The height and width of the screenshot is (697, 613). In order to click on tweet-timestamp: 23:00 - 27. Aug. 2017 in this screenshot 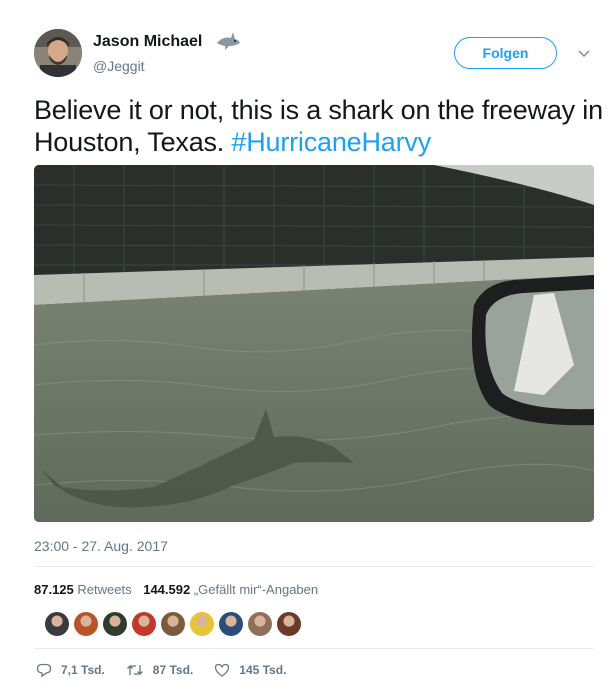, I will do `click(101, 546)`.